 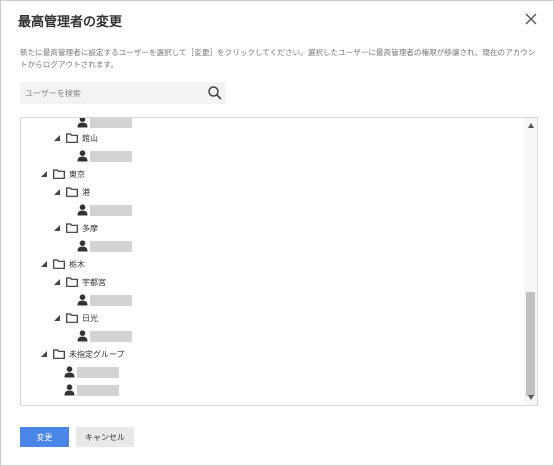 I want to click on tree-folder-row: 日光, so click(x=76, y=318).